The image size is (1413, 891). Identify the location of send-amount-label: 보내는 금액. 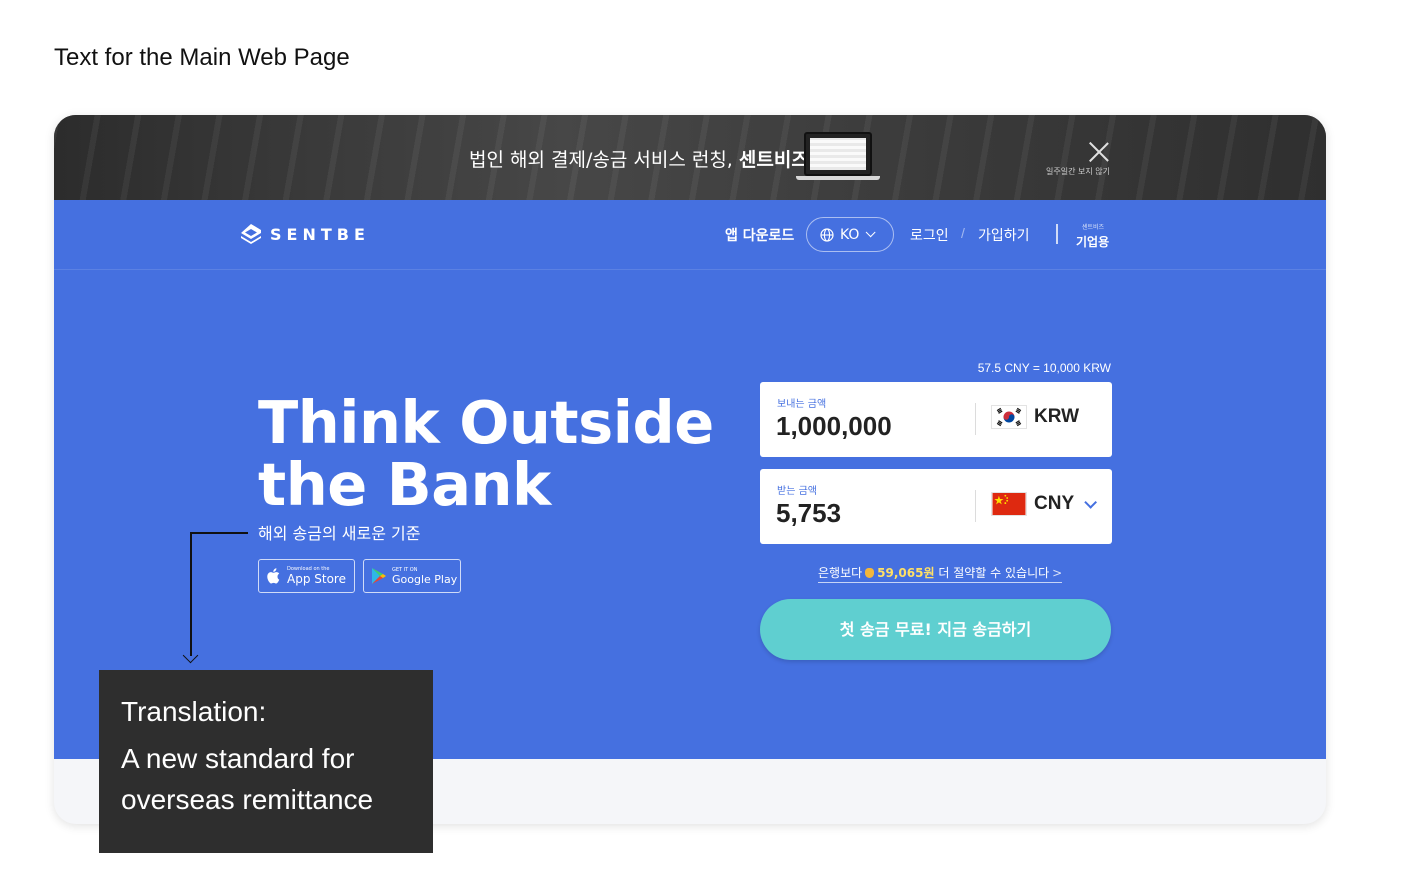
(802, 404).